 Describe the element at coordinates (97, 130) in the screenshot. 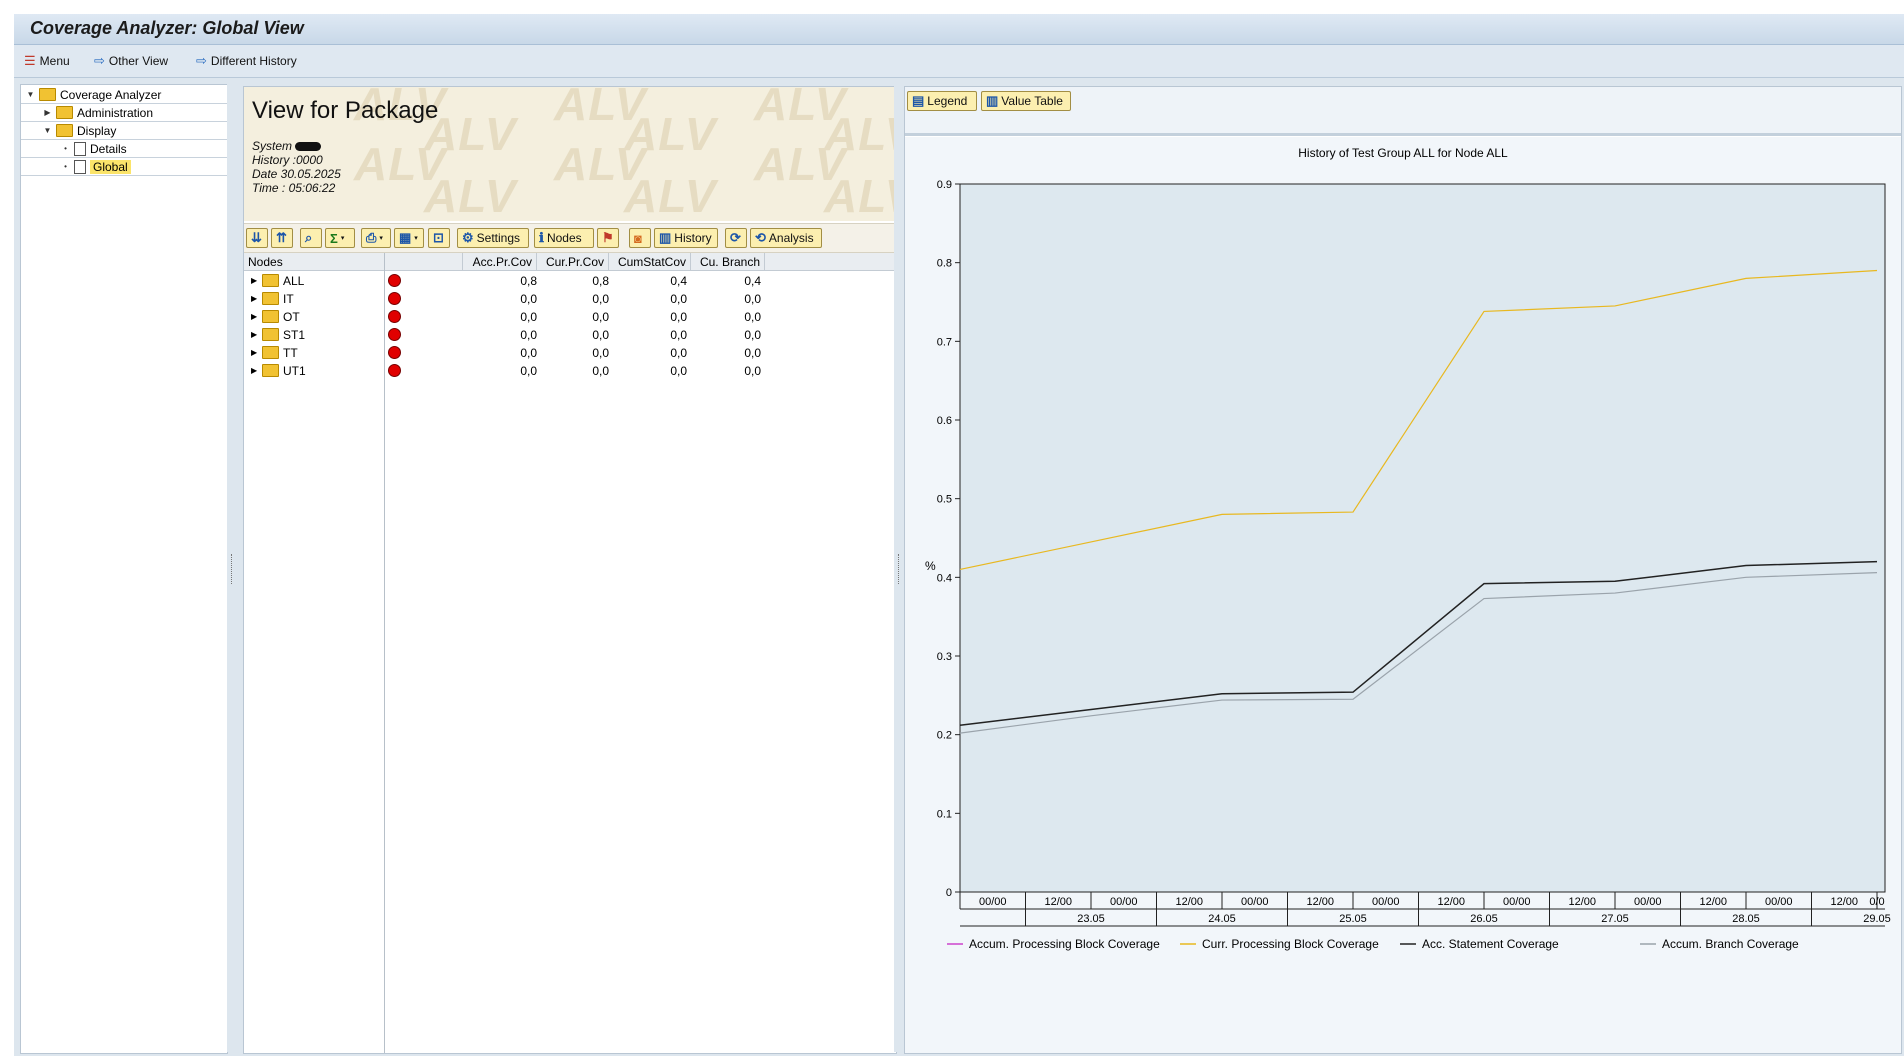

I see `tree-label: Display` at that location.